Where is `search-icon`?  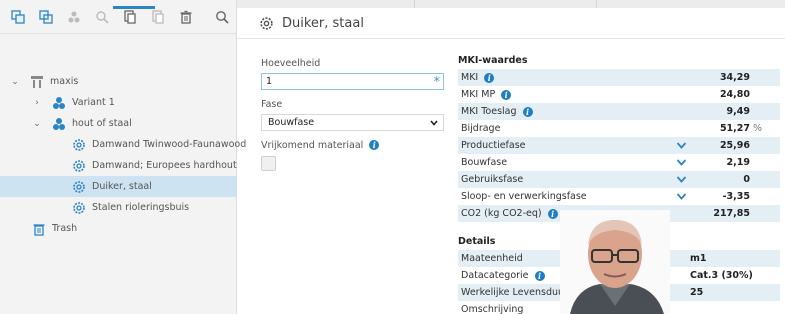
search-icon is located at coordinates (222, 17).